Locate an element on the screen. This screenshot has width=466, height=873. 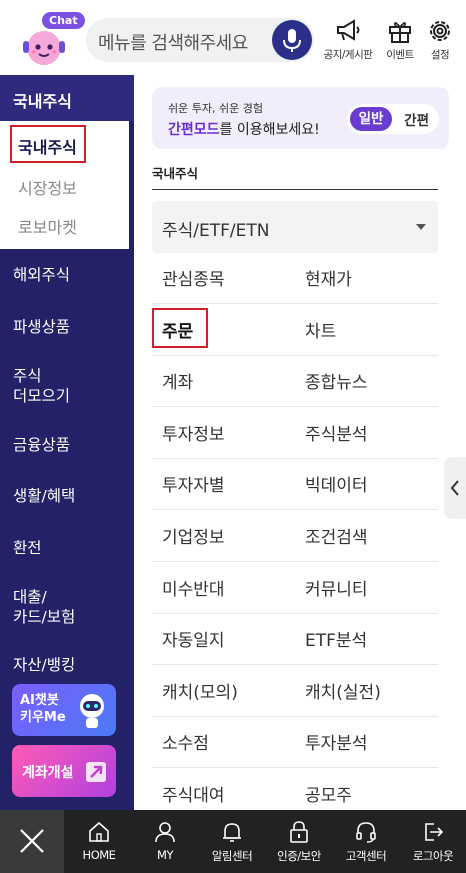
menu-item: 관심종목 is located at coordinates (193, 277).